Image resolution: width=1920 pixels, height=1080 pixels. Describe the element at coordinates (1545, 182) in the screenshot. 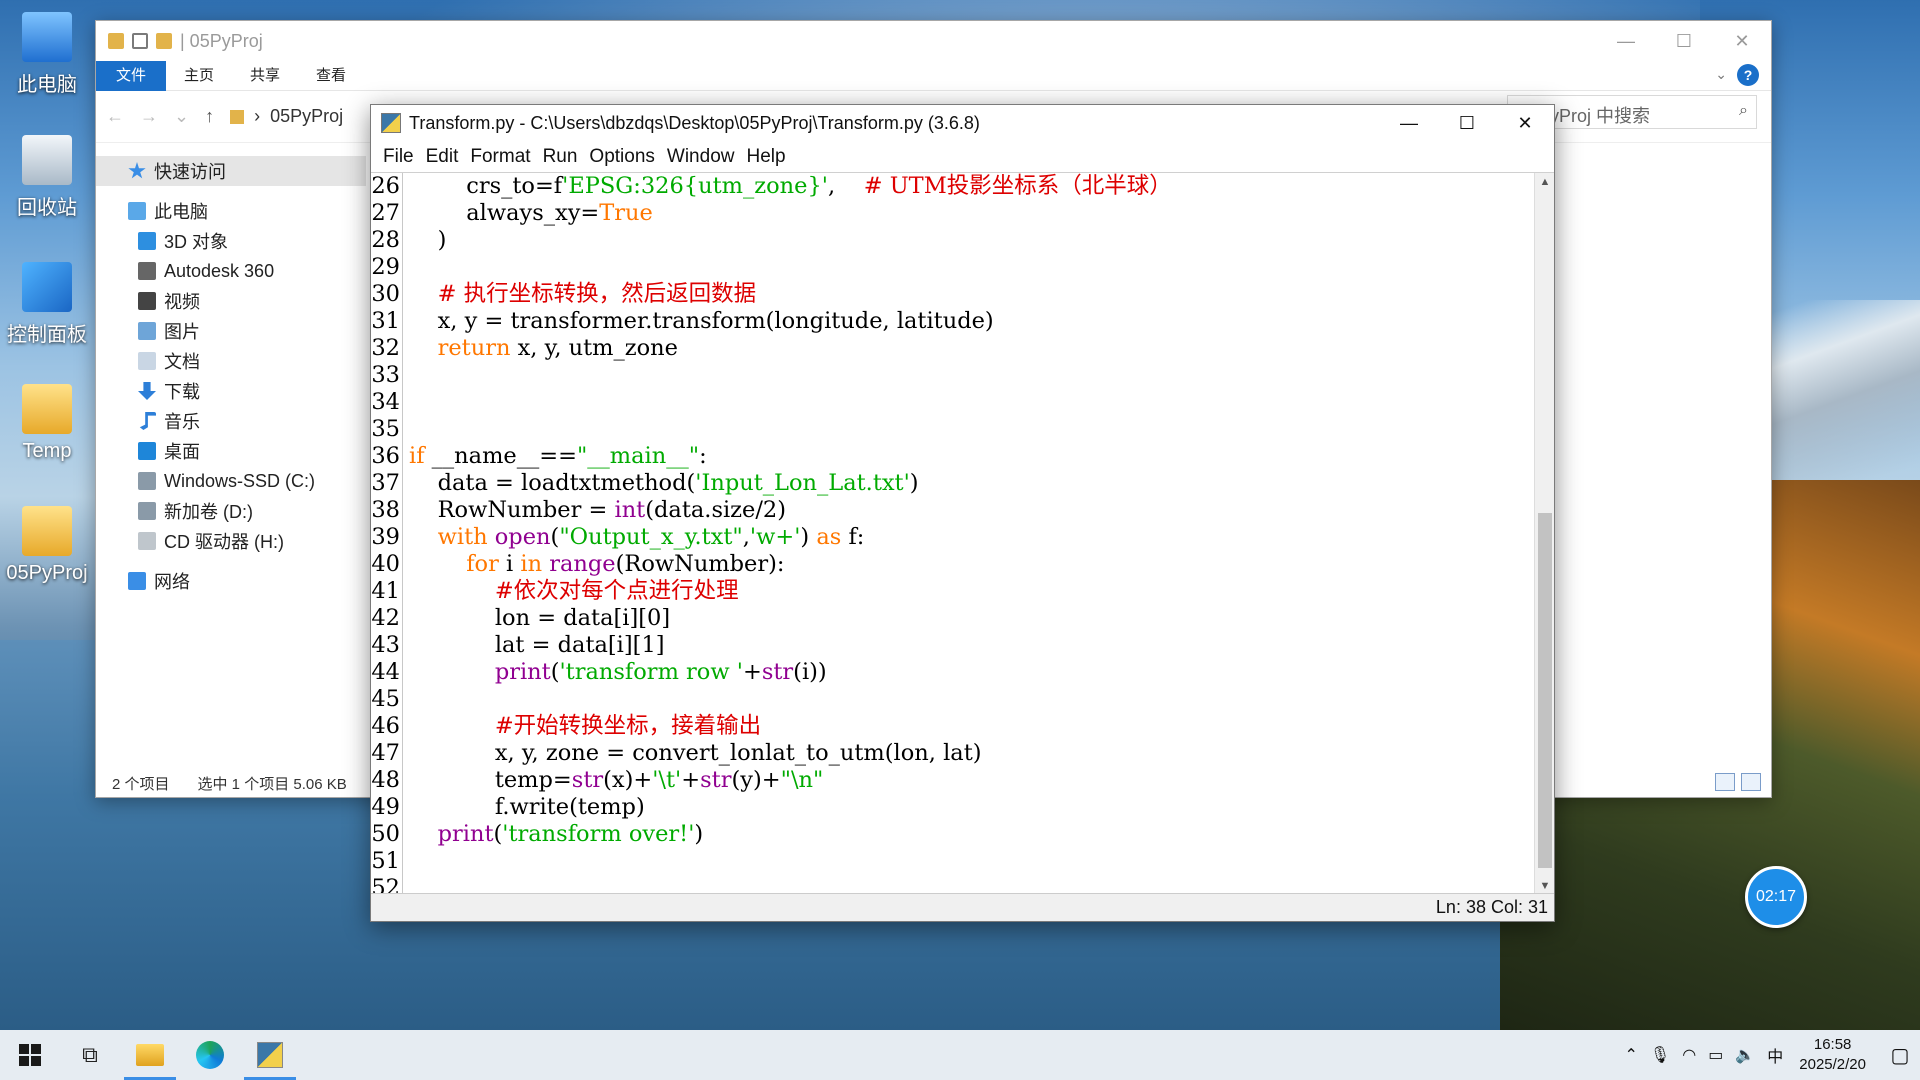

I see `scroll-up-icon: ▲` at that location.